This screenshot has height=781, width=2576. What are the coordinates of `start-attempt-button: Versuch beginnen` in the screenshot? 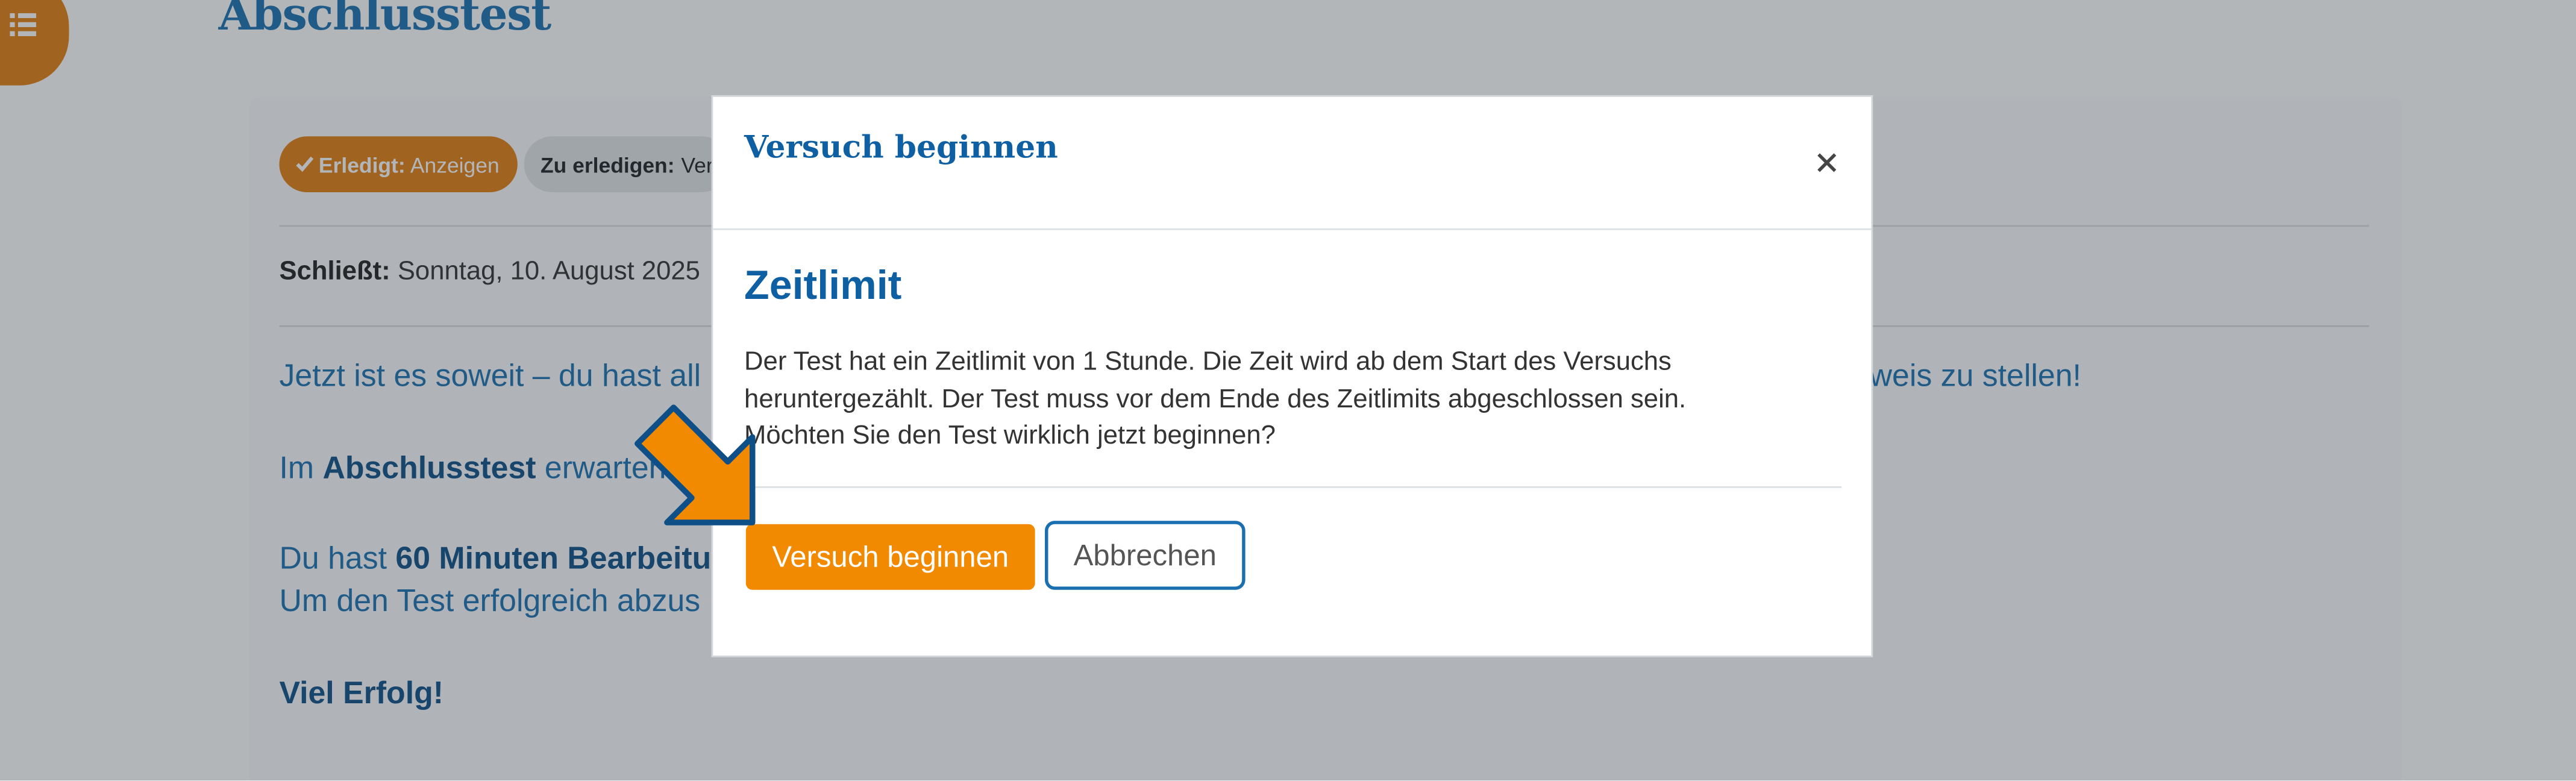 It's located at (890, 557).